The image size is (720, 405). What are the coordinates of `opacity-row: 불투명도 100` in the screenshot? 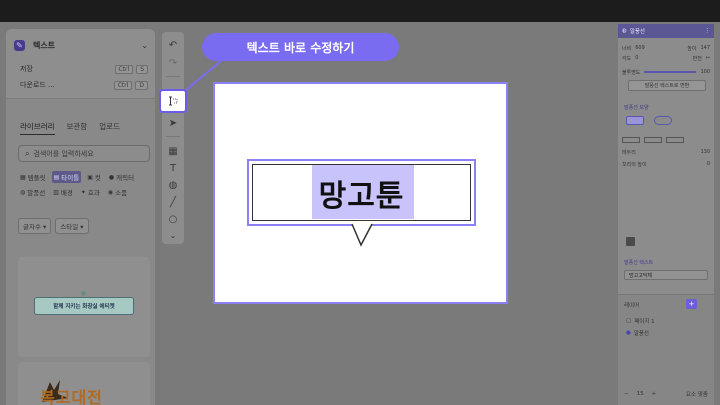 It's located at (666, 72).